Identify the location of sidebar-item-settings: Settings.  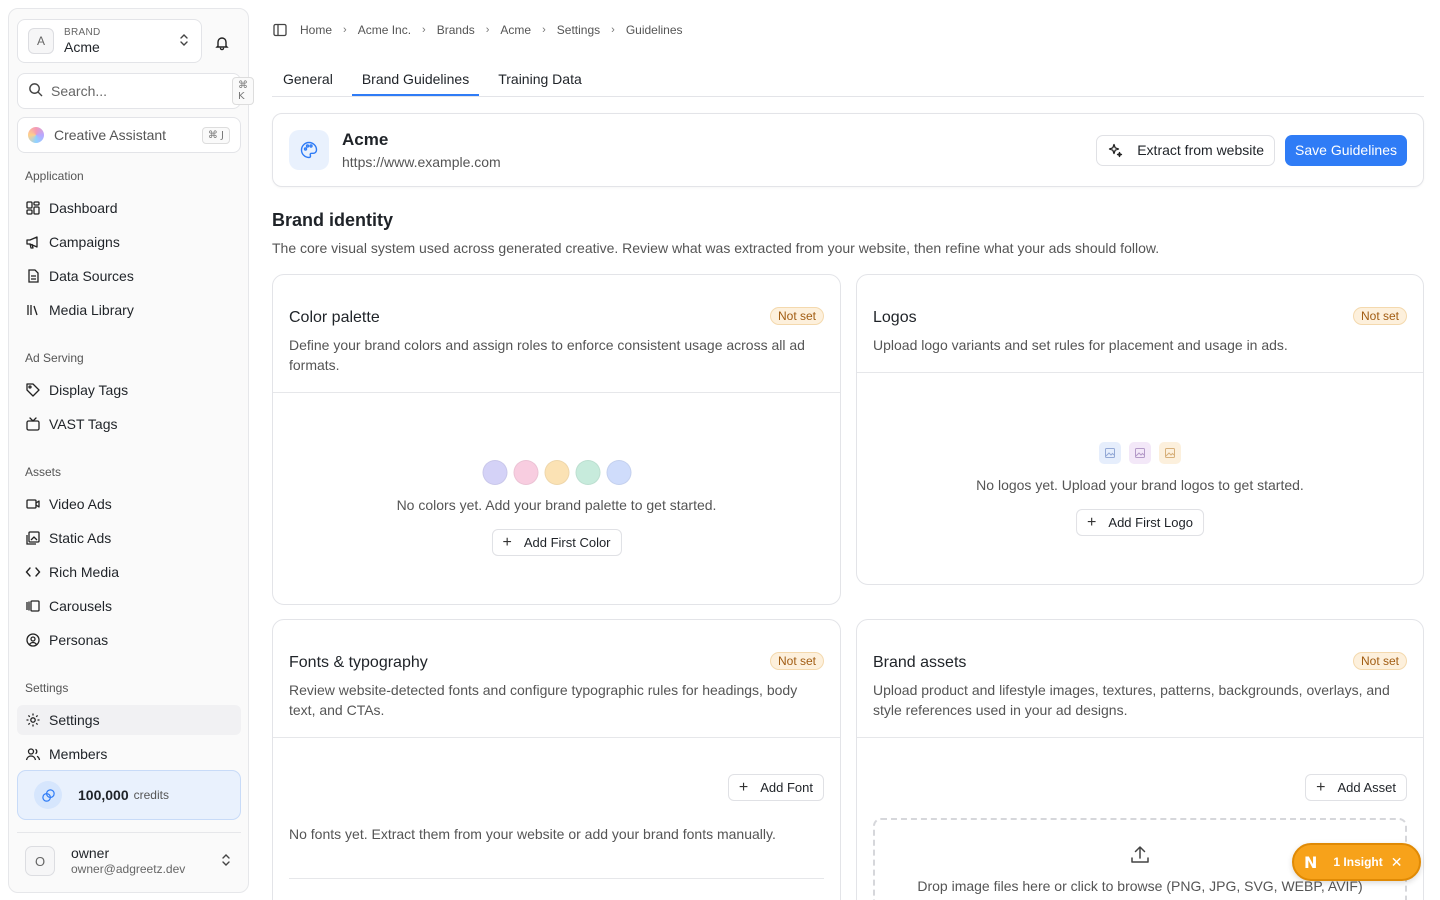
(129, 720).